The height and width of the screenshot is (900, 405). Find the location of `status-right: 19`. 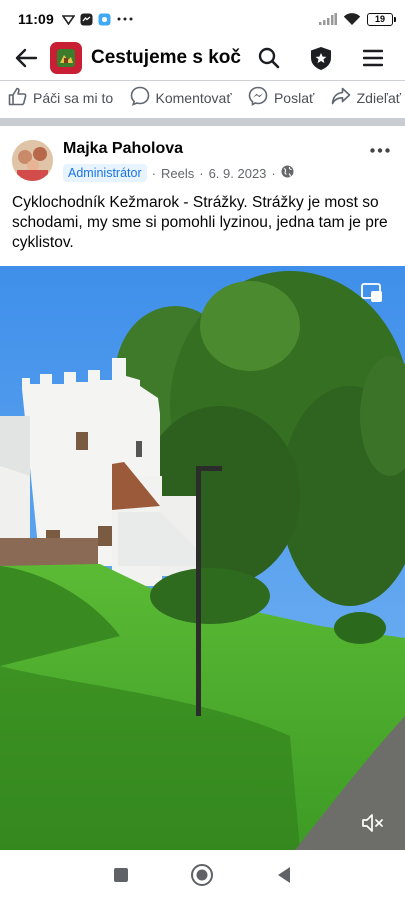

status-right: 19 is located at coordinates (357, 19).